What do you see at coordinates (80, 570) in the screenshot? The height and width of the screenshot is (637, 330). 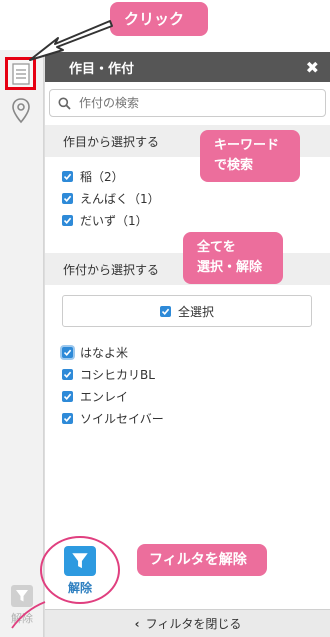 I see `highlight-ring` at bounding box center [80, 570].